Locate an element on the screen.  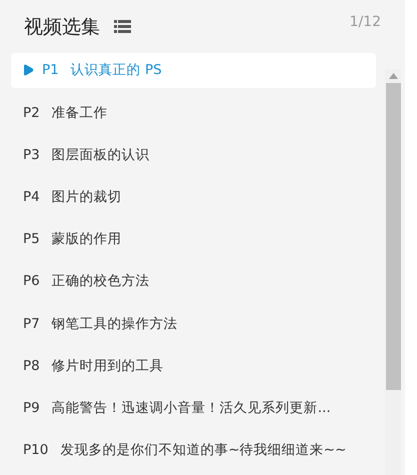
panel-title: 视频选集 is located at coordinates (62, 27).